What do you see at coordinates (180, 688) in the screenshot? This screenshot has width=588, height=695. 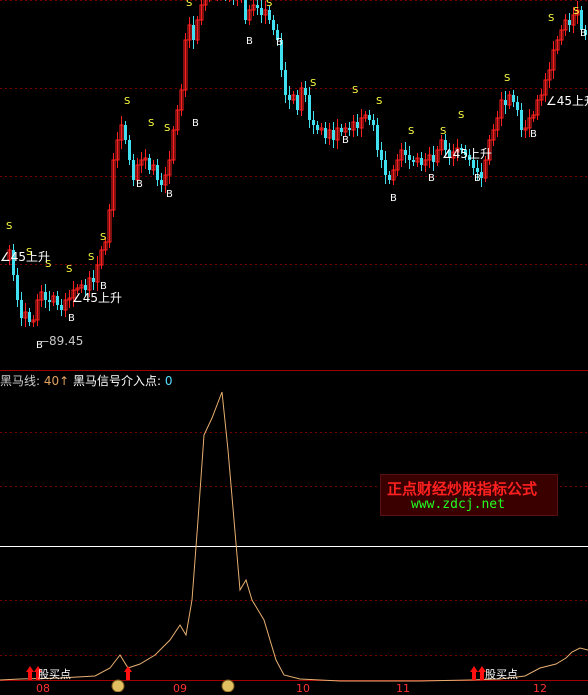 I see `month-label-09: 09` at bounding box center [180, 688].